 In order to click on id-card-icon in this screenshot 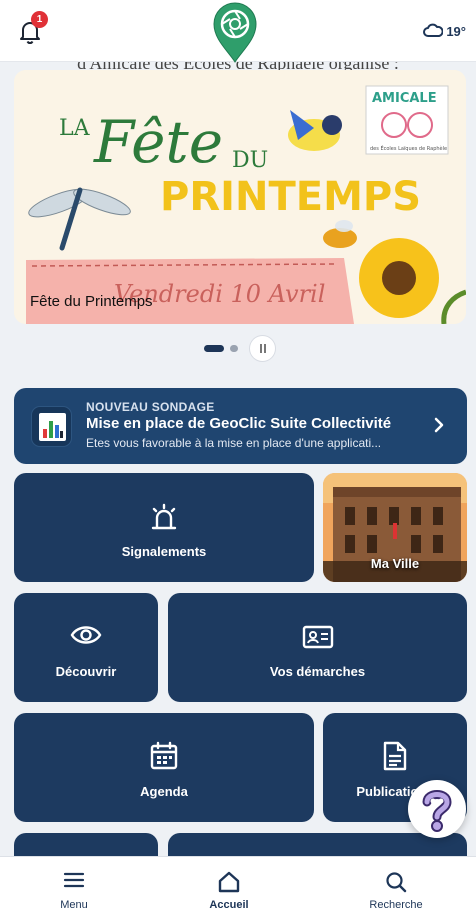, I will do `click(318, 639)`.